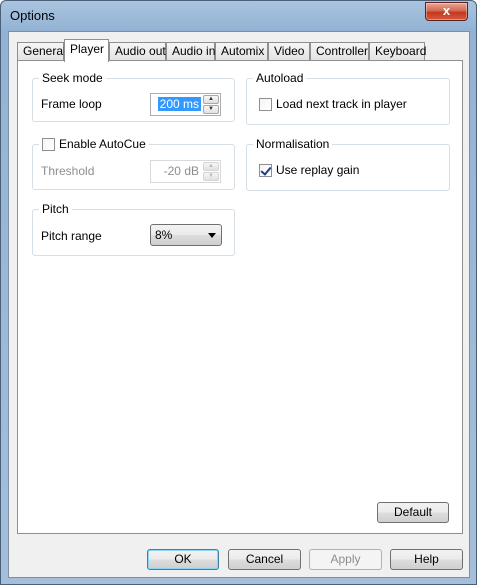 This screenshot has width=477, height=585. Describe the element at coordinates (71, 236) in the screenshot. I see `pitch-range-label: Pitch range` at that location.